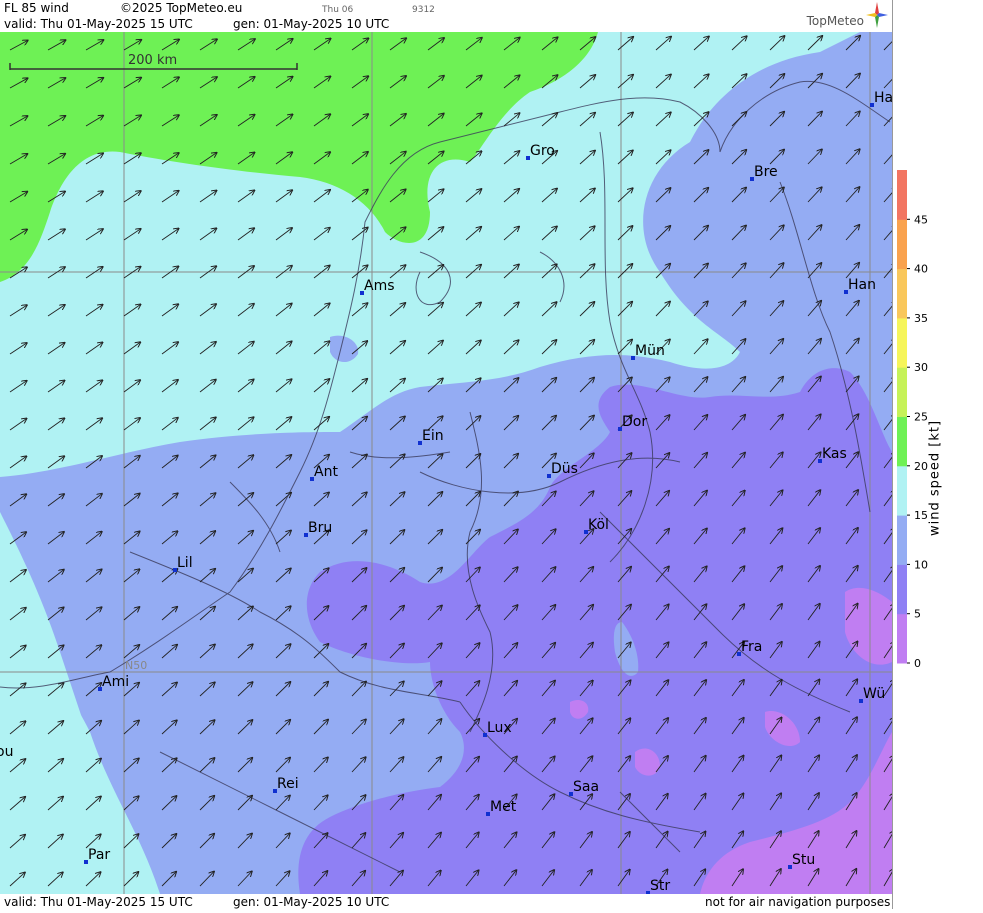 The width and height of the screenshot is (983, 913). I want to click on city-label: Han, so click(862, 285).